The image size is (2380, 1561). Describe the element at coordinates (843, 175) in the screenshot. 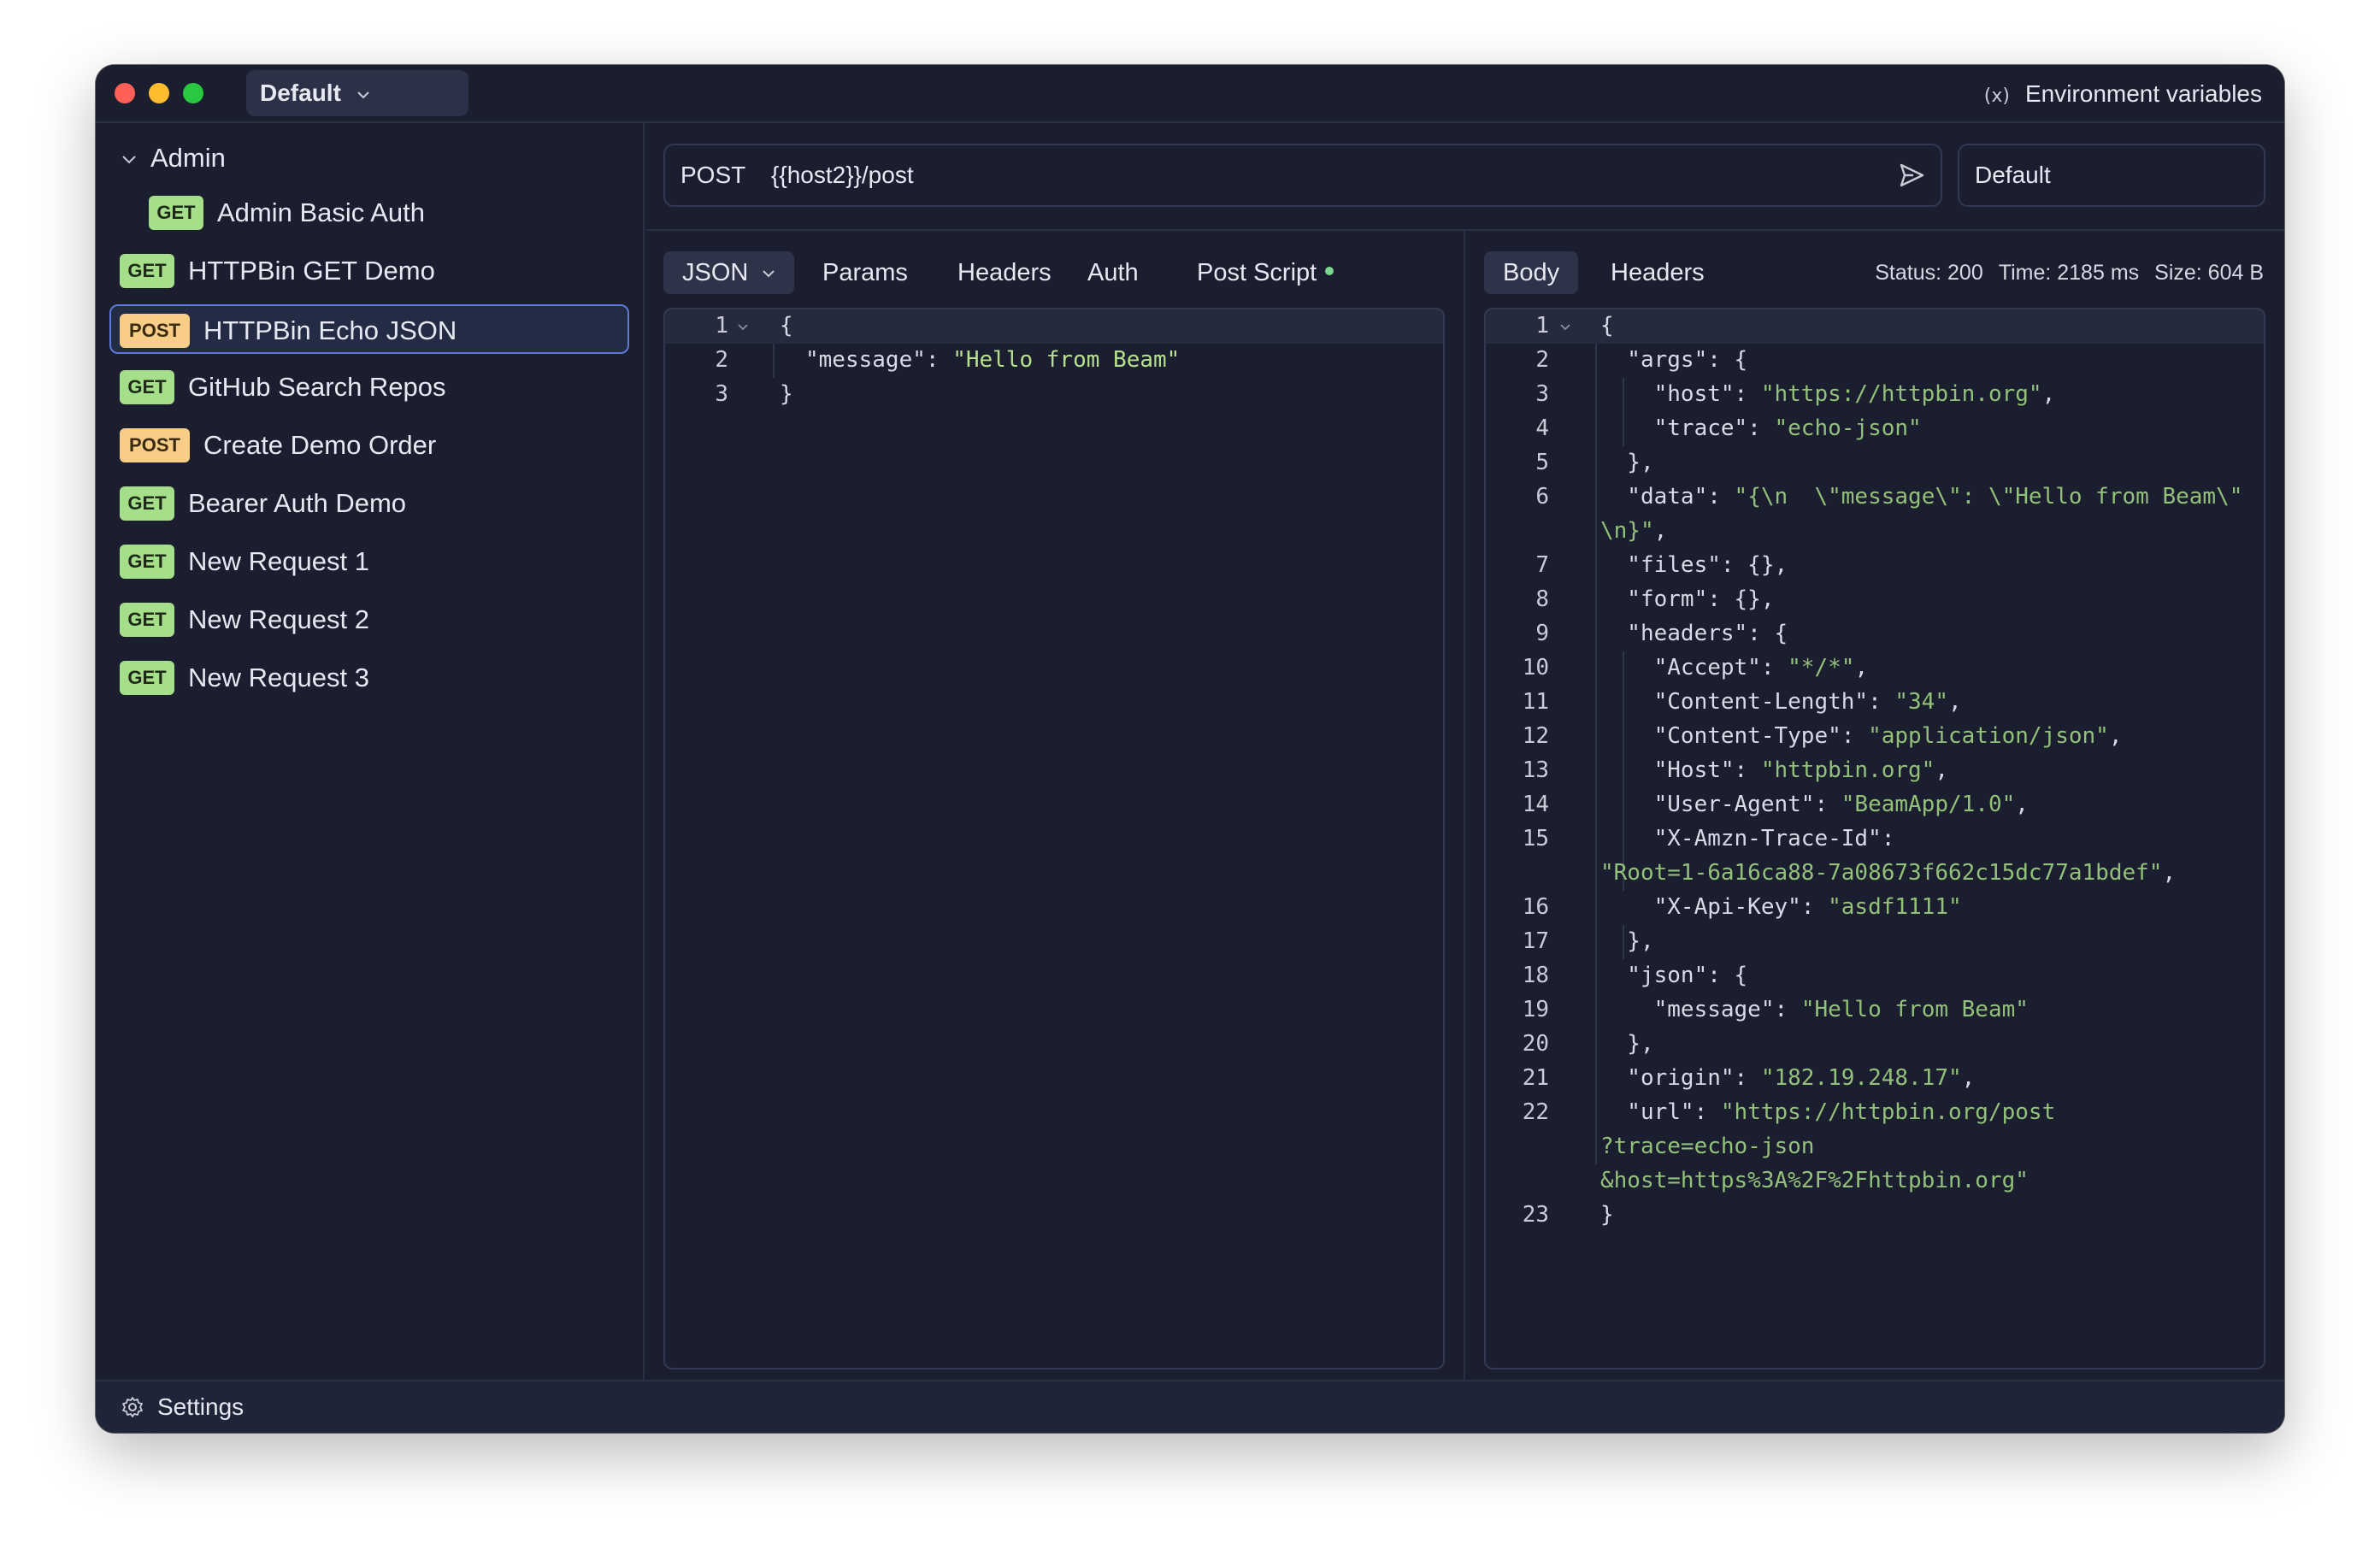

I see `url-input: {{host2}}/post` at that location.